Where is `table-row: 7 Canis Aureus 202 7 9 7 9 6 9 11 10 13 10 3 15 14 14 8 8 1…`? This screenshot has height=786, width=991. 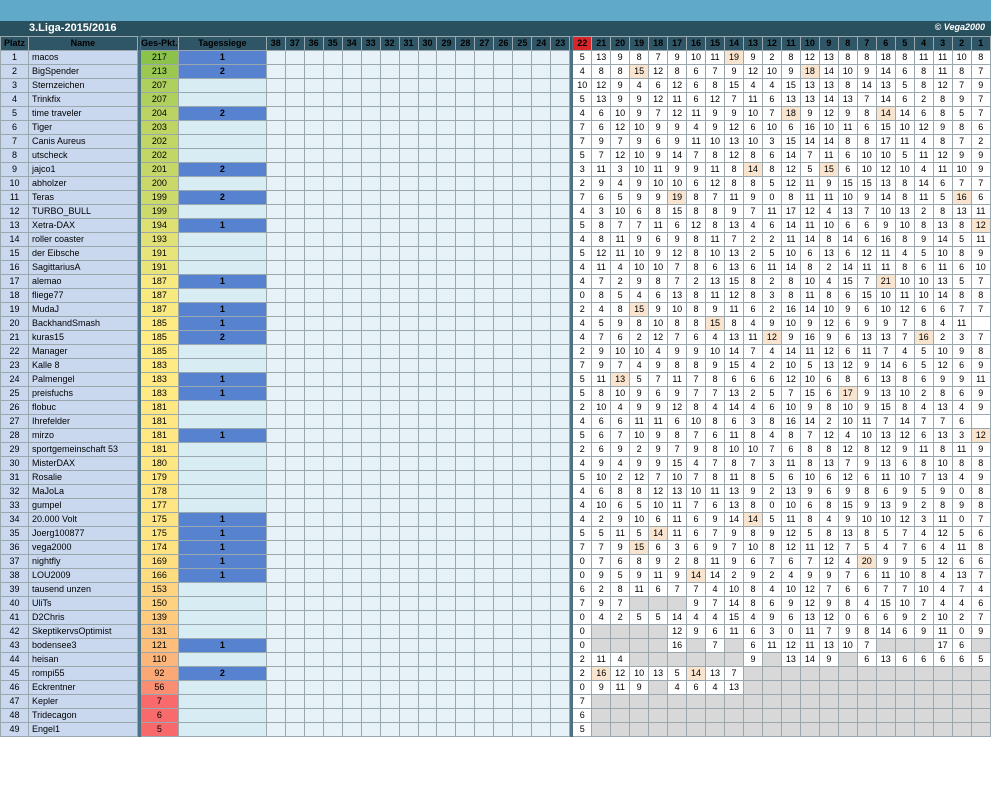
table-row: 7 Canis Aureus 202 7 9 7 9 6 9 11 10 13 10 3 15 14 14 8 8 1… is located at coordinates (495, 141).